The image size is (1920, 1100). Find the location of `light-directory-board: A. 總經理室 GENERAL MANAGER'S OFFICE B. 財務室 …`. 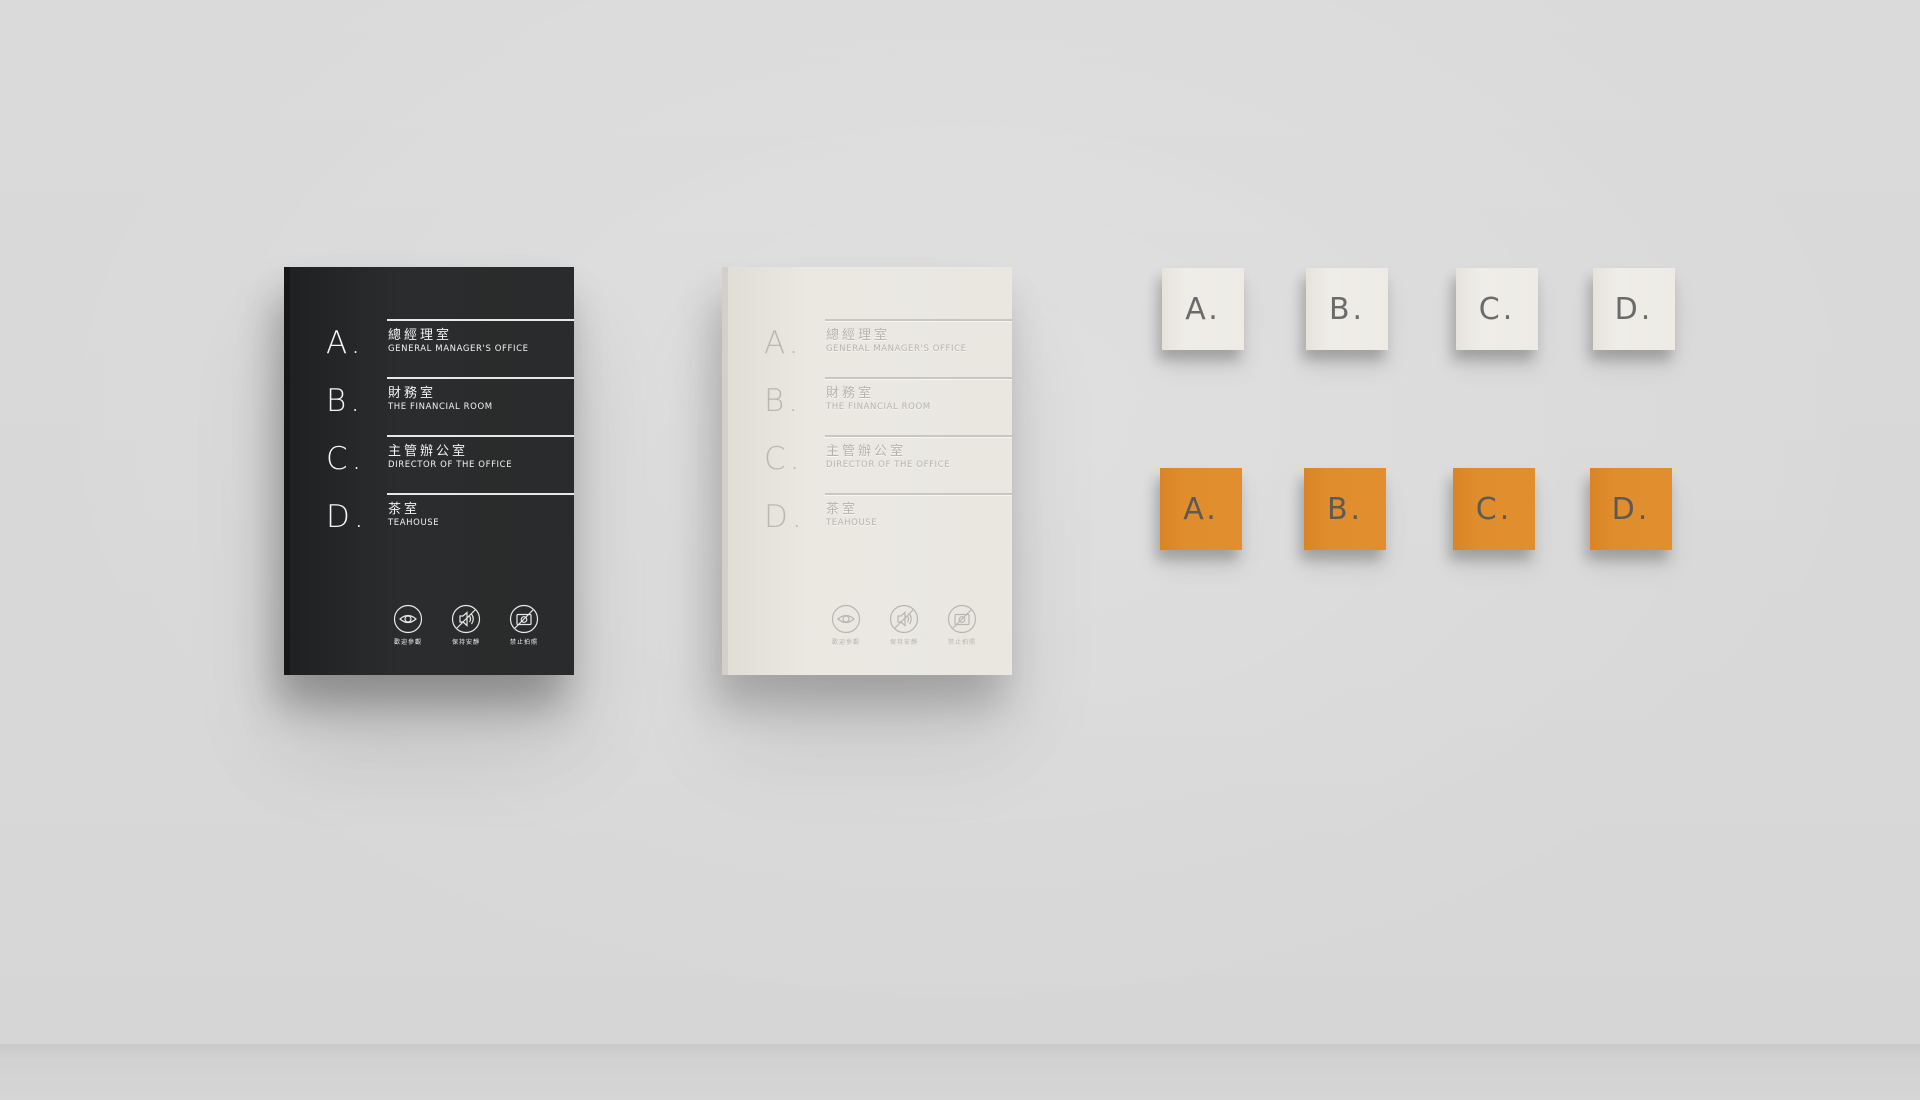

light-directory-board: A. 總經理室 GENERAL MANAGER'S OFFICE B. 財務室 … is located at coordinates (867, 471).